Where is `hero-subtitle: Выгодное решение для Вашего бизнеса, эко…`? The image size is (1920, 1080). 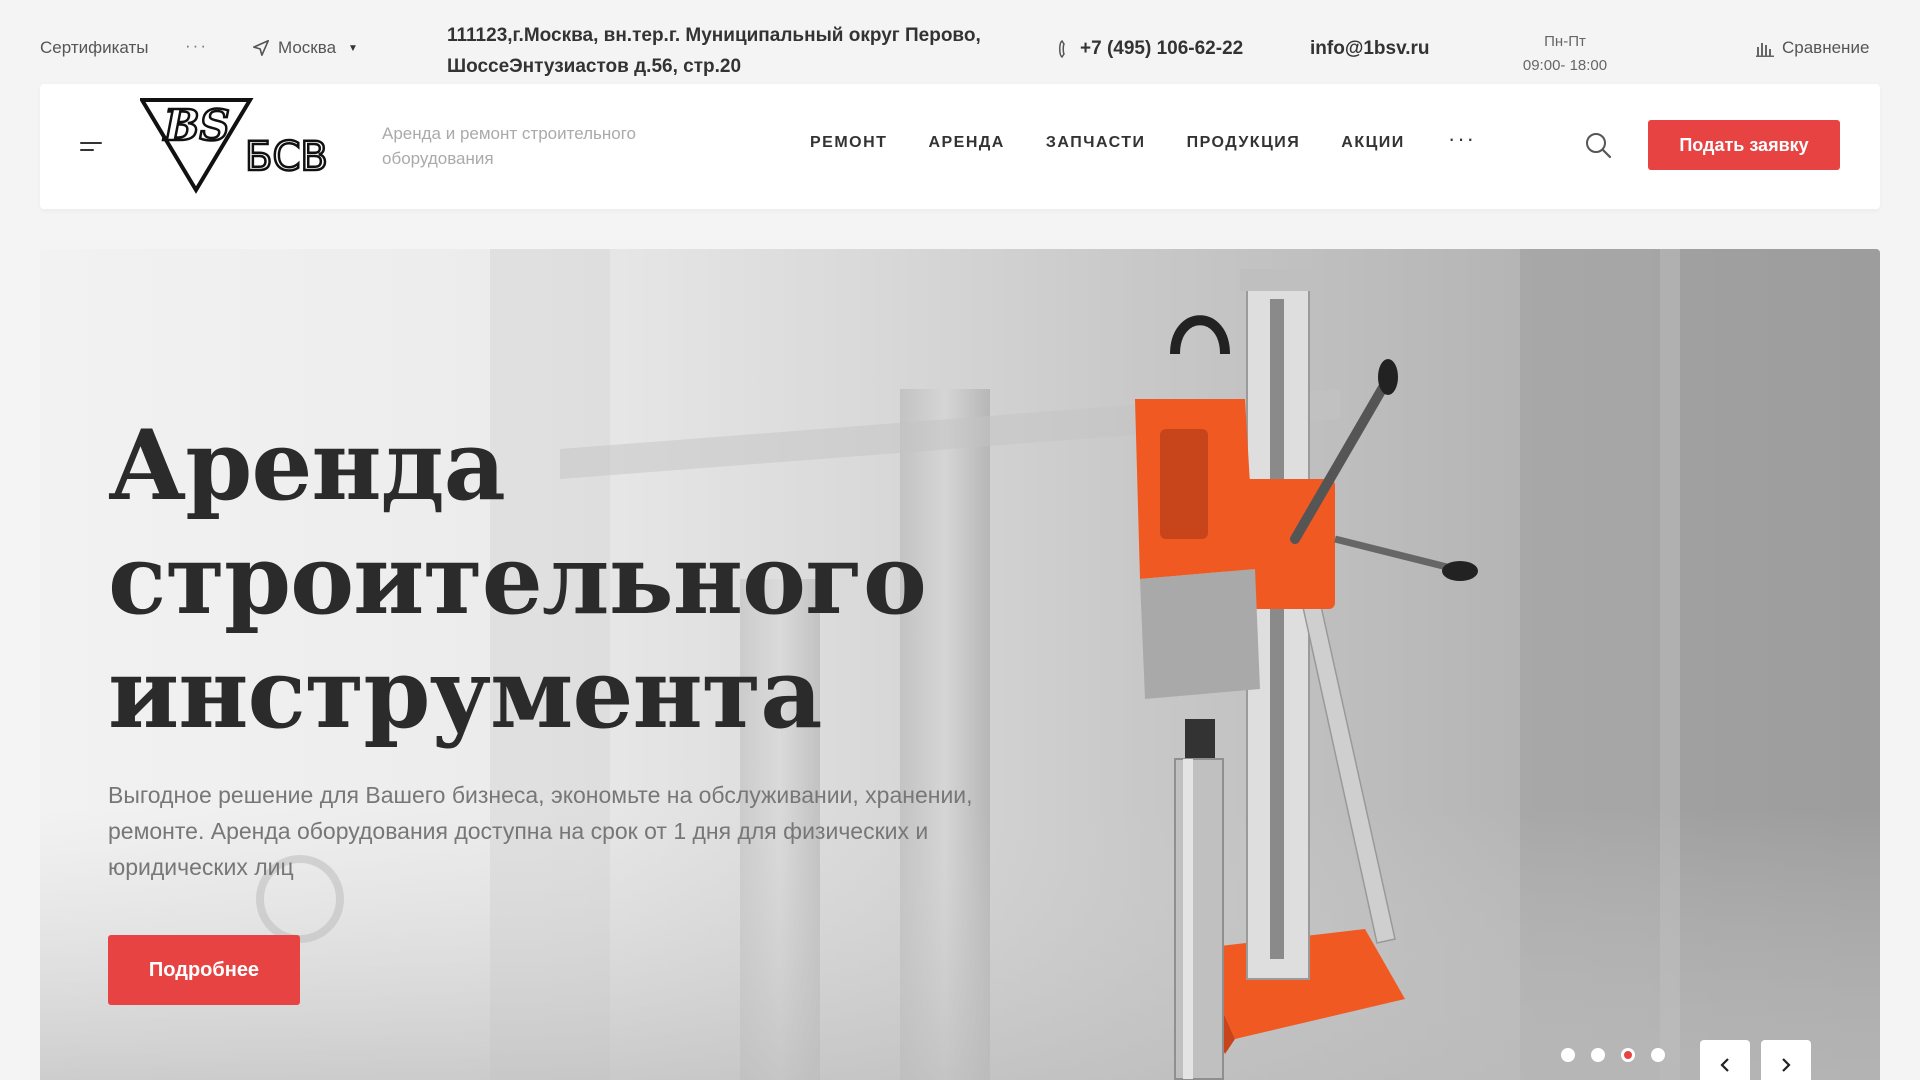 hero-subtitle: Выгодное решение для Вашего бизнеса, эко… is located at coordinates (540, 831).